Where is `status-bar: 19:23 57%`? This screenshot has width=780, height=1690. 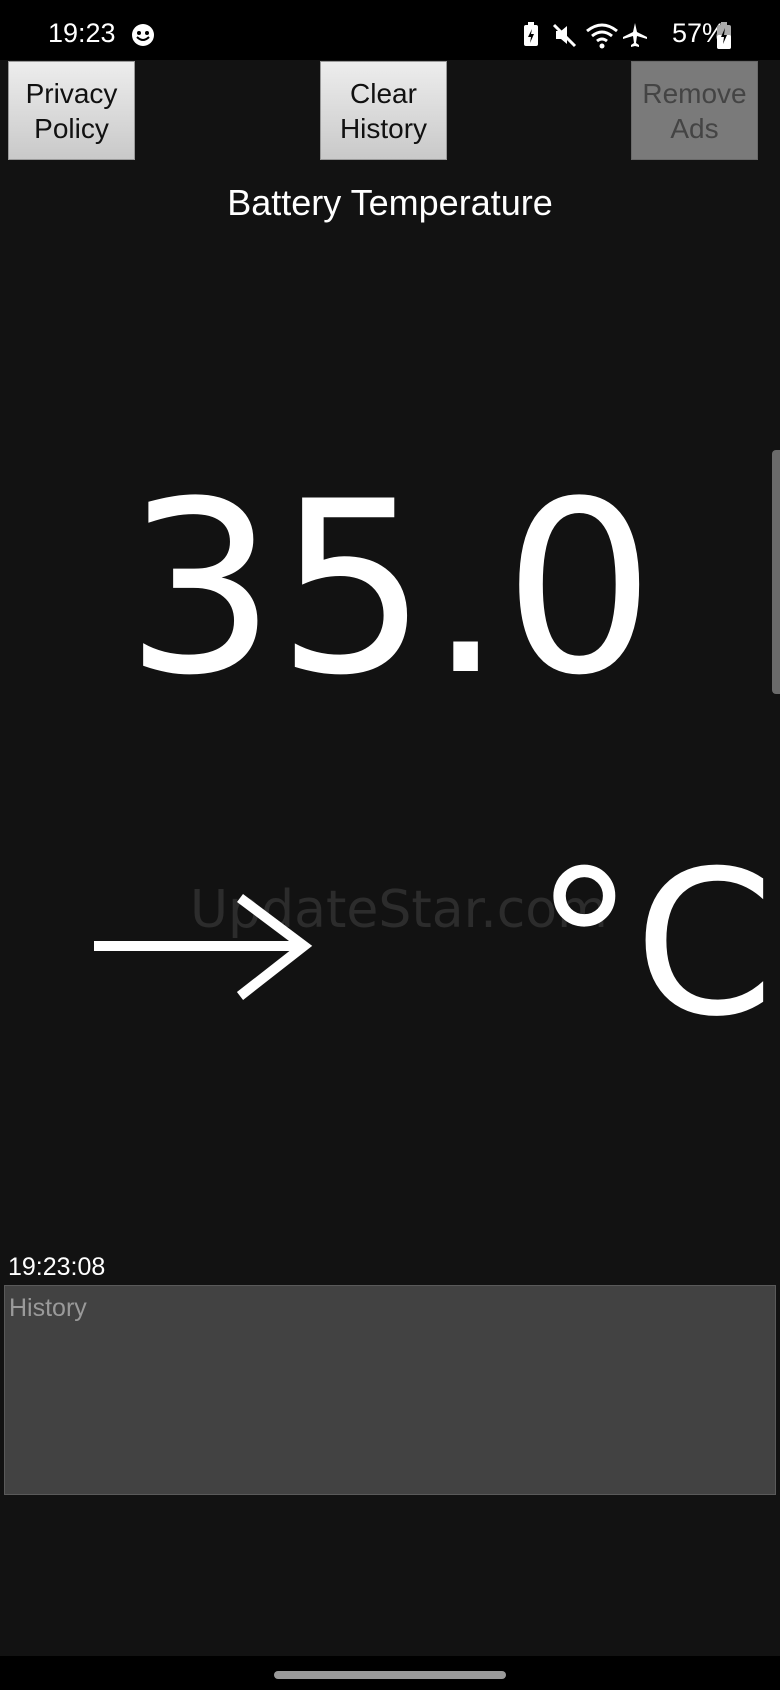
status-bar: 19:23 57% is located at coordinates (390, 30).